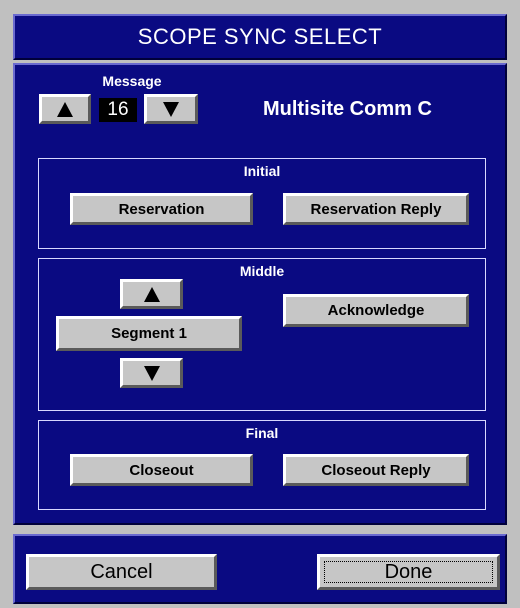 This screenshot has height=608, width=520. Describe the element at coordinates (161, 470) in the screenshot. I see `closeout-button: Closeout` at that location.